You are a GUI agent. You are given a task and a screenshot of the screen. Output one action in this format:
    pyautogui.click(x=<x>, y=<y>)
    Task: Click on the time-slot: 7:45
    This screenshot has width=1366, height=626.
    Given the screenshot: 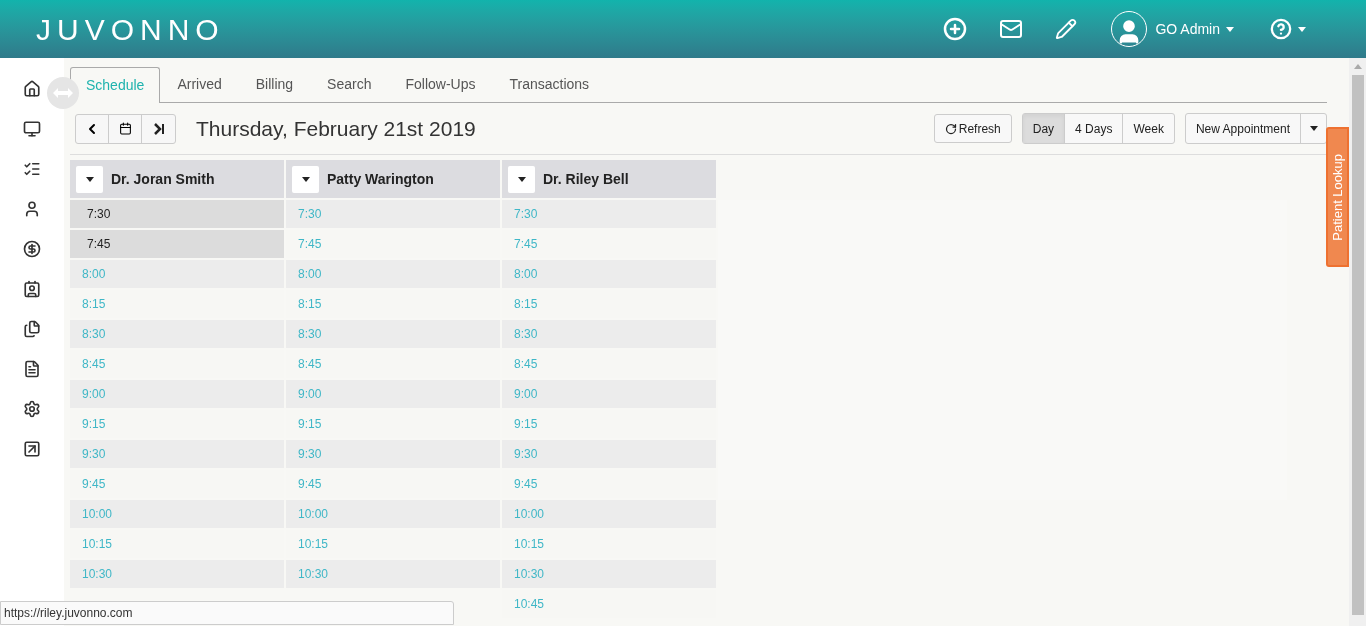 What is the action you would take?
    pyautogui.click(x=177, y=244)
    